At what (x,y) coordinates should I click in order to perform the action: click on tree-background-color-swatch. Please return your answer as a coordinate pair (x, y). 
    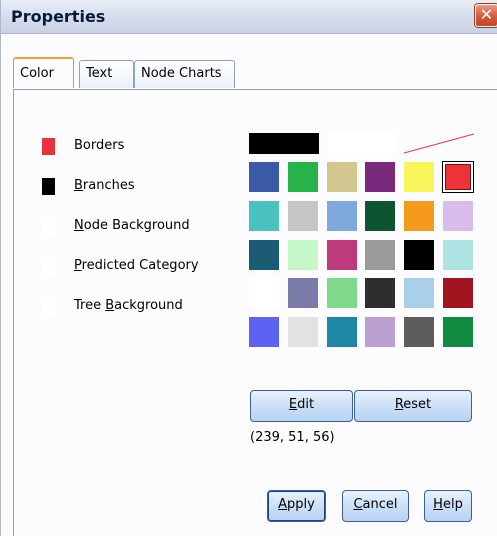
    Looking at the image, I should click on (48, 306).